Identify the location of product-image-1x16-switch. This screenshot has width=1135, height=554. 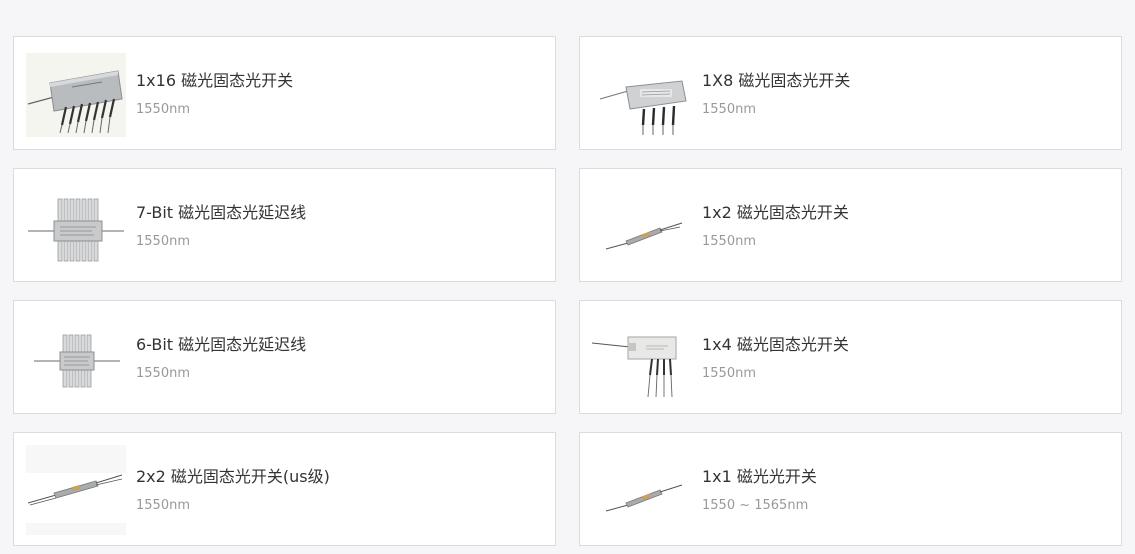
(76, 94).